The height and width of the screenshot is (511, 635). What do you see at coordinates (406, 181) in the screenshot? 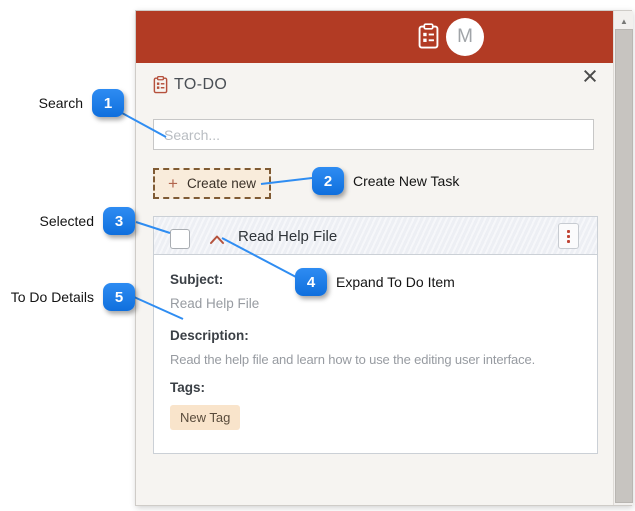
I see `callout-label: Create New Task` at bounding box center [406, 181].